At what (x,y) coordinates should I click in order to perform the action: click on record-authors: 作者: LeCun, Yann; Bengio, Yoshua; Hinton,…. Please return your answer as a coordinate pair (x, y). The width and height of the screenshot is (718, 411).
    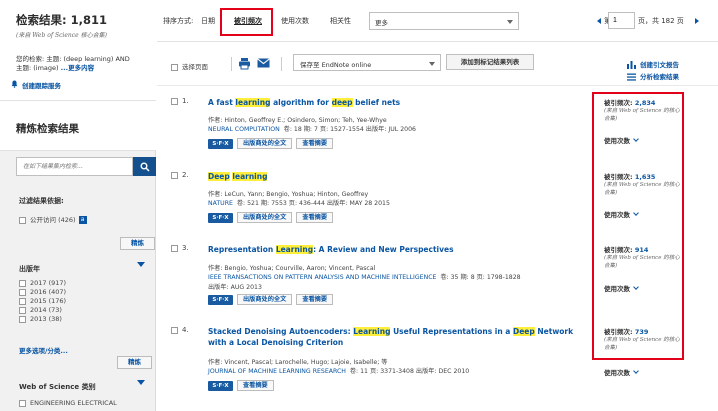
    Looking at the image, I should click on (288, 194).